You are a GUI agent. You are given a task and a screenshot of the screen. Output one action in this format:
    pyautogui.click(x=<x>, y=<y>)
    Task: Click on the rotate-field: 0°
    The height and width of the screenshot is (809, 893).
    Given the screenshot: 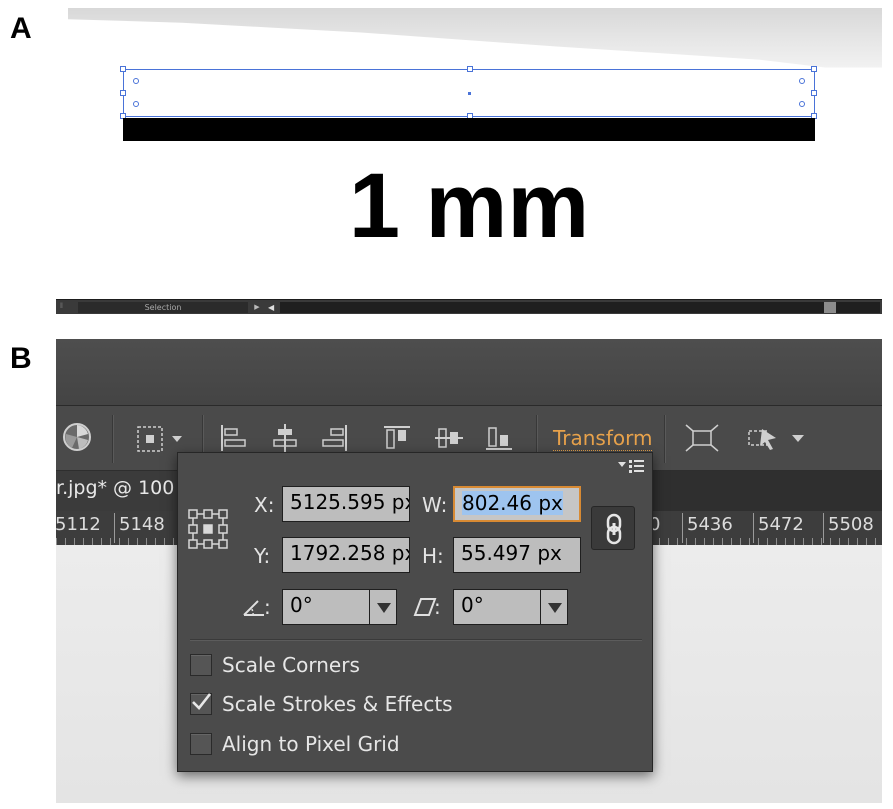 What is the action you would take?
    pyautogui.click(x=326, y=607)
    